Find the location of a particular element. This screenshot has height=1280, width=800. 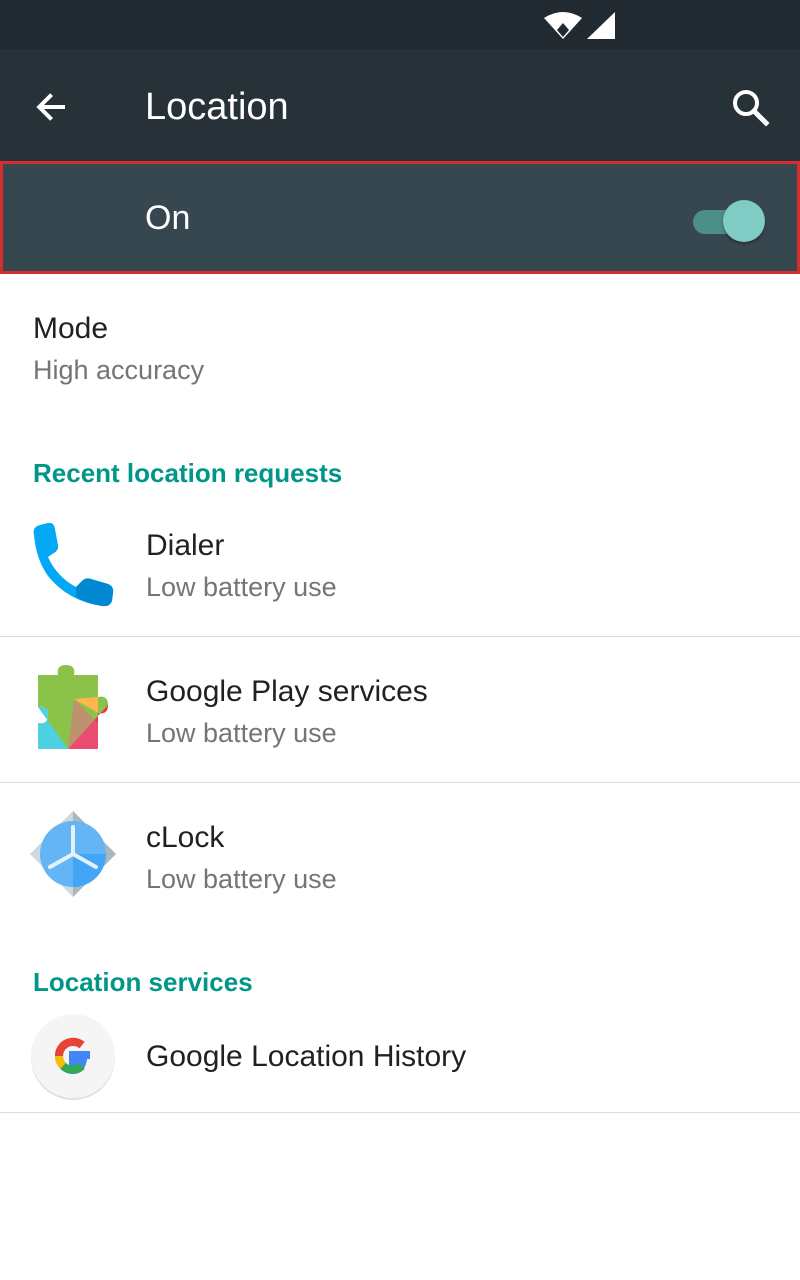

list-item-google-location-history: Google Location History is located at coordinates (400, 1056).